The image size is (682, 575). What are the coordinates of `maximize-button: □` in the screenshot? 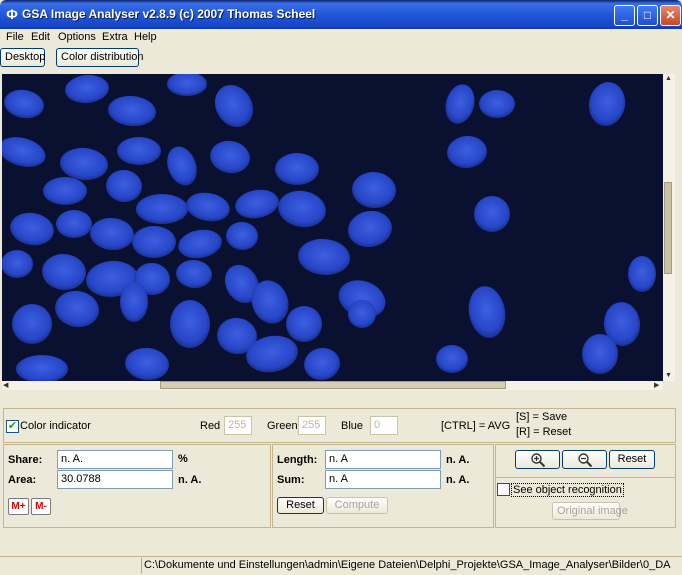 It's located at (647, 15).